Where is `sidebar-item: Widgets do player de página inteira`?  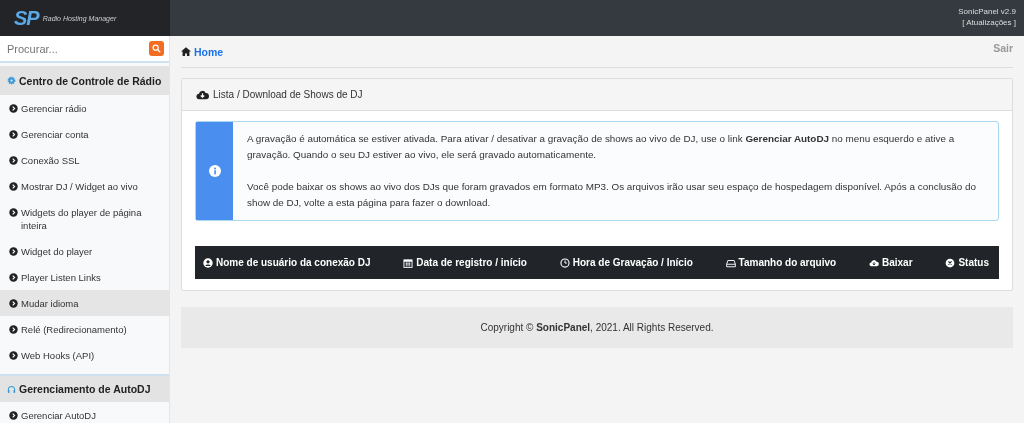
sidebar-item: Widgets do player de página inteira is located at coordinates (84, 218).